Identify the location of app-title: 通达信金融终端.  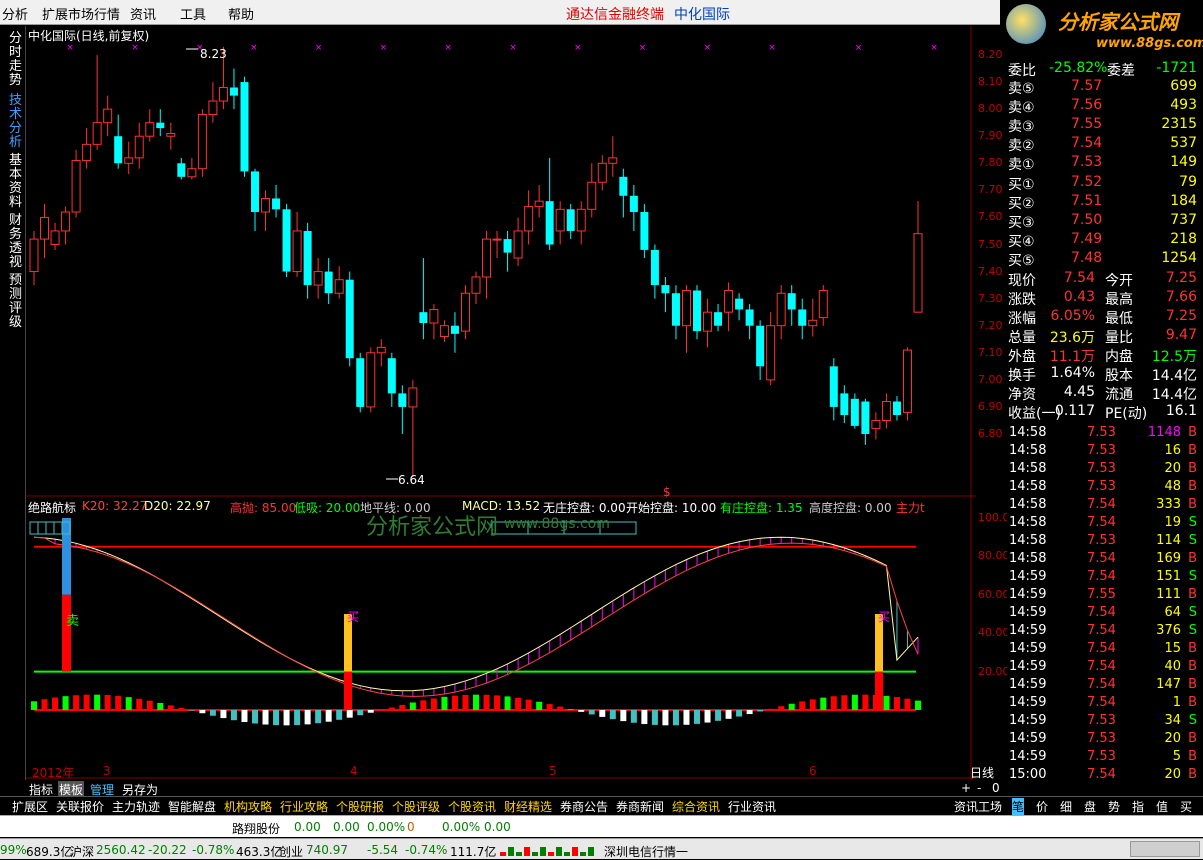
(615, 14).